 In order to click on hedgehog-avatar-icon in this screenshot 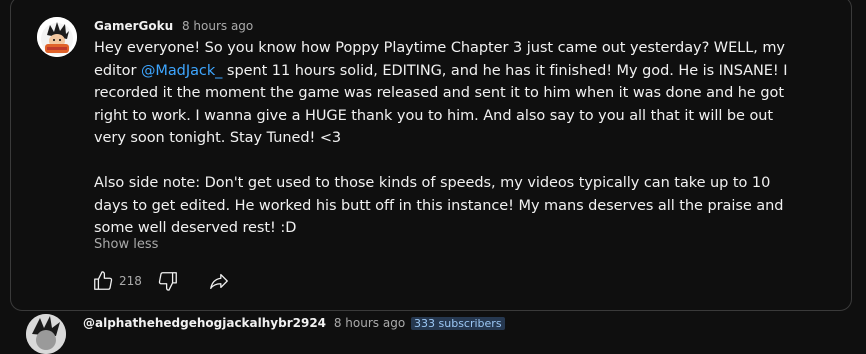, I will do `click(46, 334)`.